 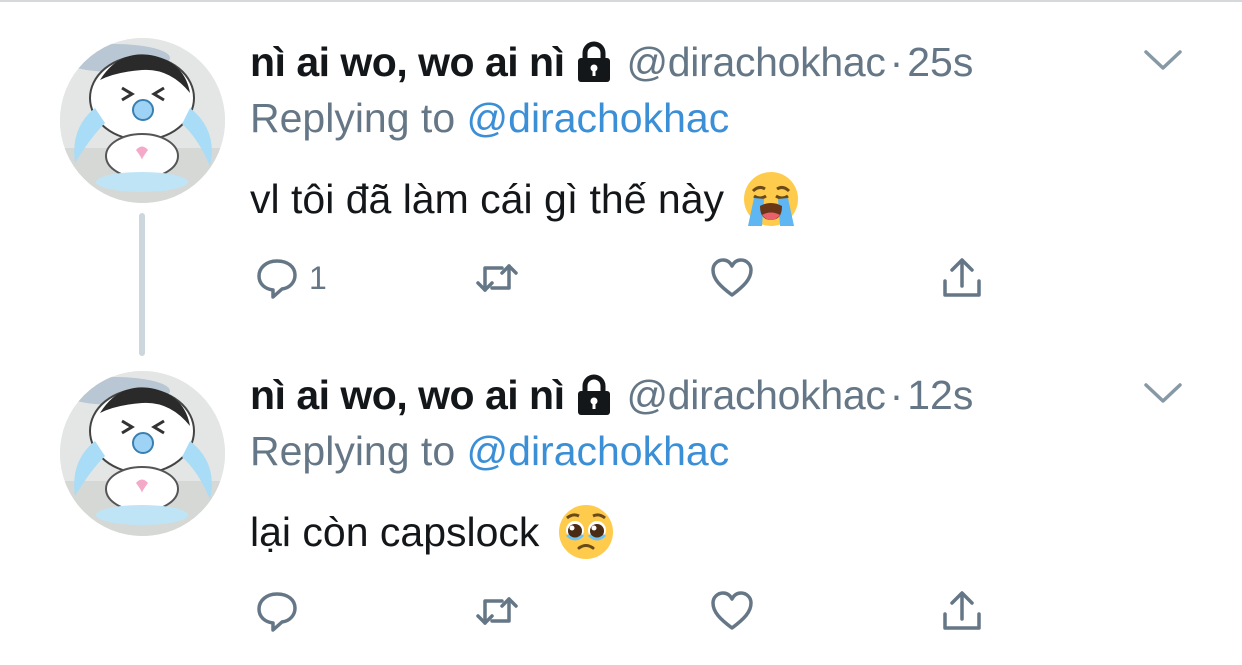 What do you see at coordinates (940, 395) in the screenshot?
I see `timestamp: 12s` at bounding box center [940, 395].